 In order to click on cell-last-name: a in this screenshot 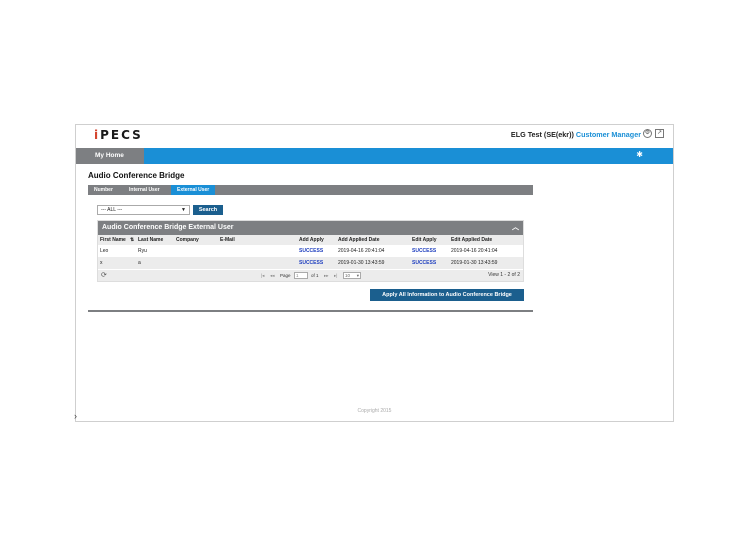, I will do `click(139, 263)`.